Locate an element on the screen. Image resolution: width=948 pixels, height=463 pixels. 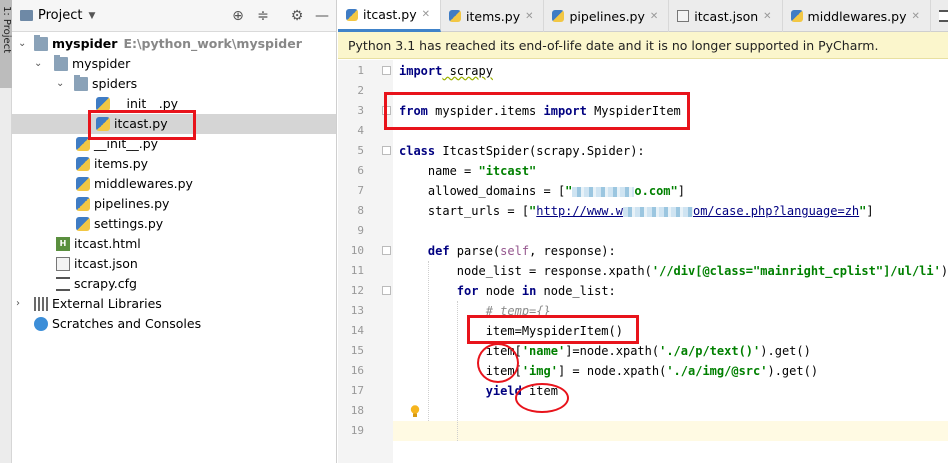
tree-item-package: ⌄ myspider is located at coordinates (174, 64).